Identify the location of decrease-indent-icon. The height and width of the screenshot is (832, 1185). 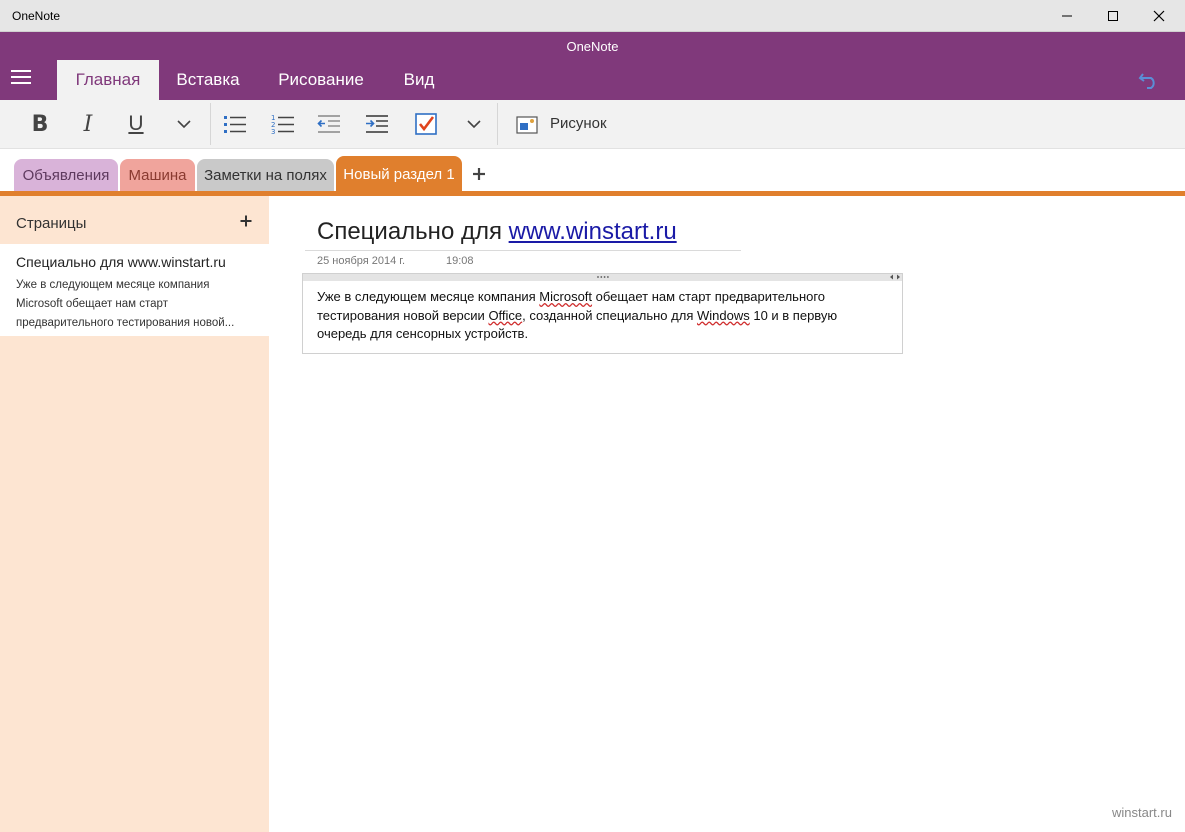
(328, 124).